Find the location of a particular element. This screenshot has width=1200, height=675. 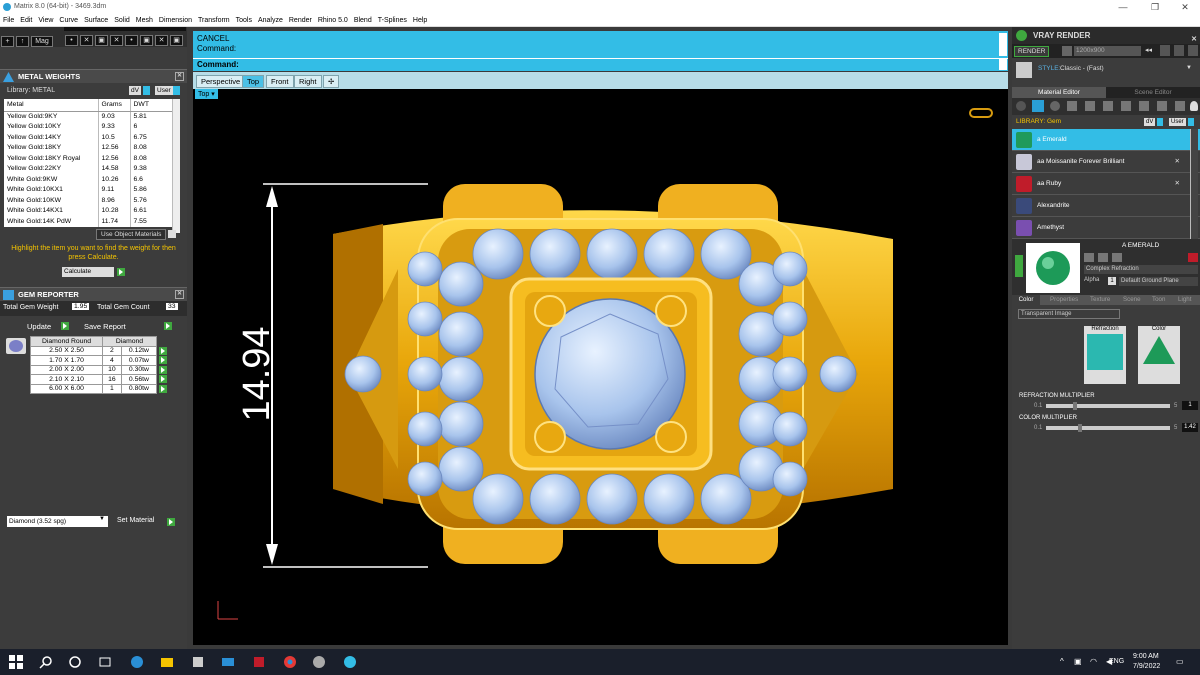

command-scrollbar-small is located at coordinates (1003, 64).